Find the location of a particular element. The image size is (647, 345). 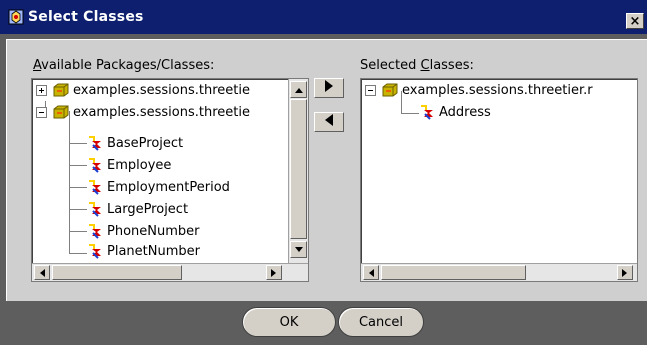

close-icon: × is located at coordinates (635, 21).